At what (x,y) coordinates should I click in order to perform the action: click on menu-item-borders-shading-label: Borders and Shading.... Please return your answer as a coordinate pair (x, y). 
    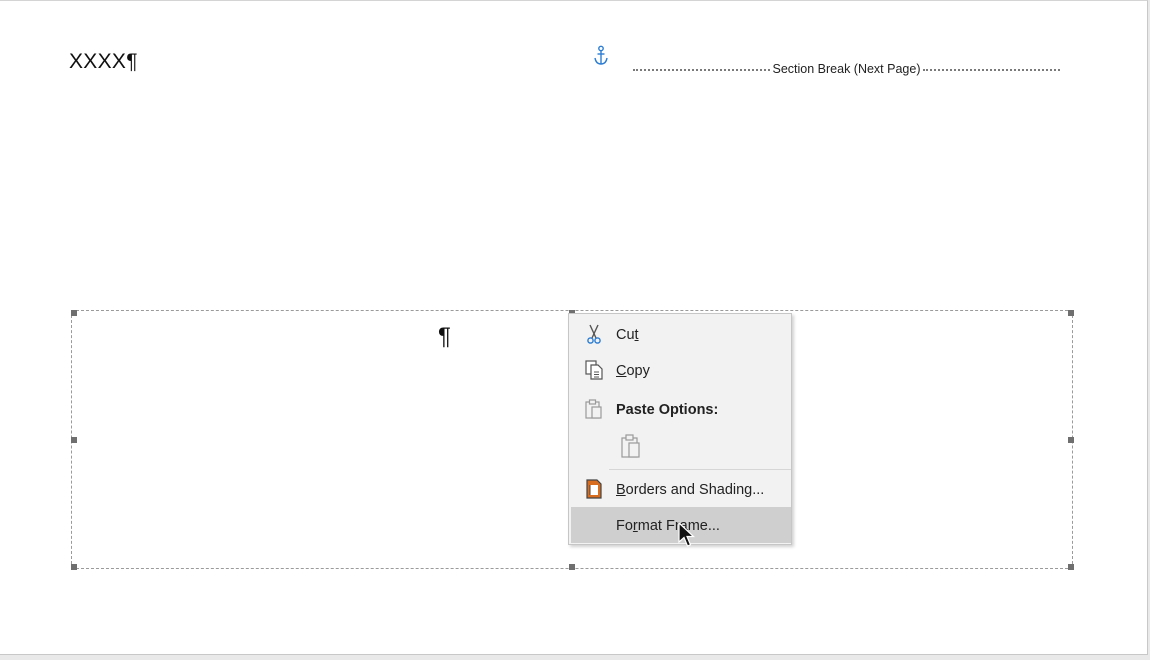
    Looking at the image, I should click on (690, 490).